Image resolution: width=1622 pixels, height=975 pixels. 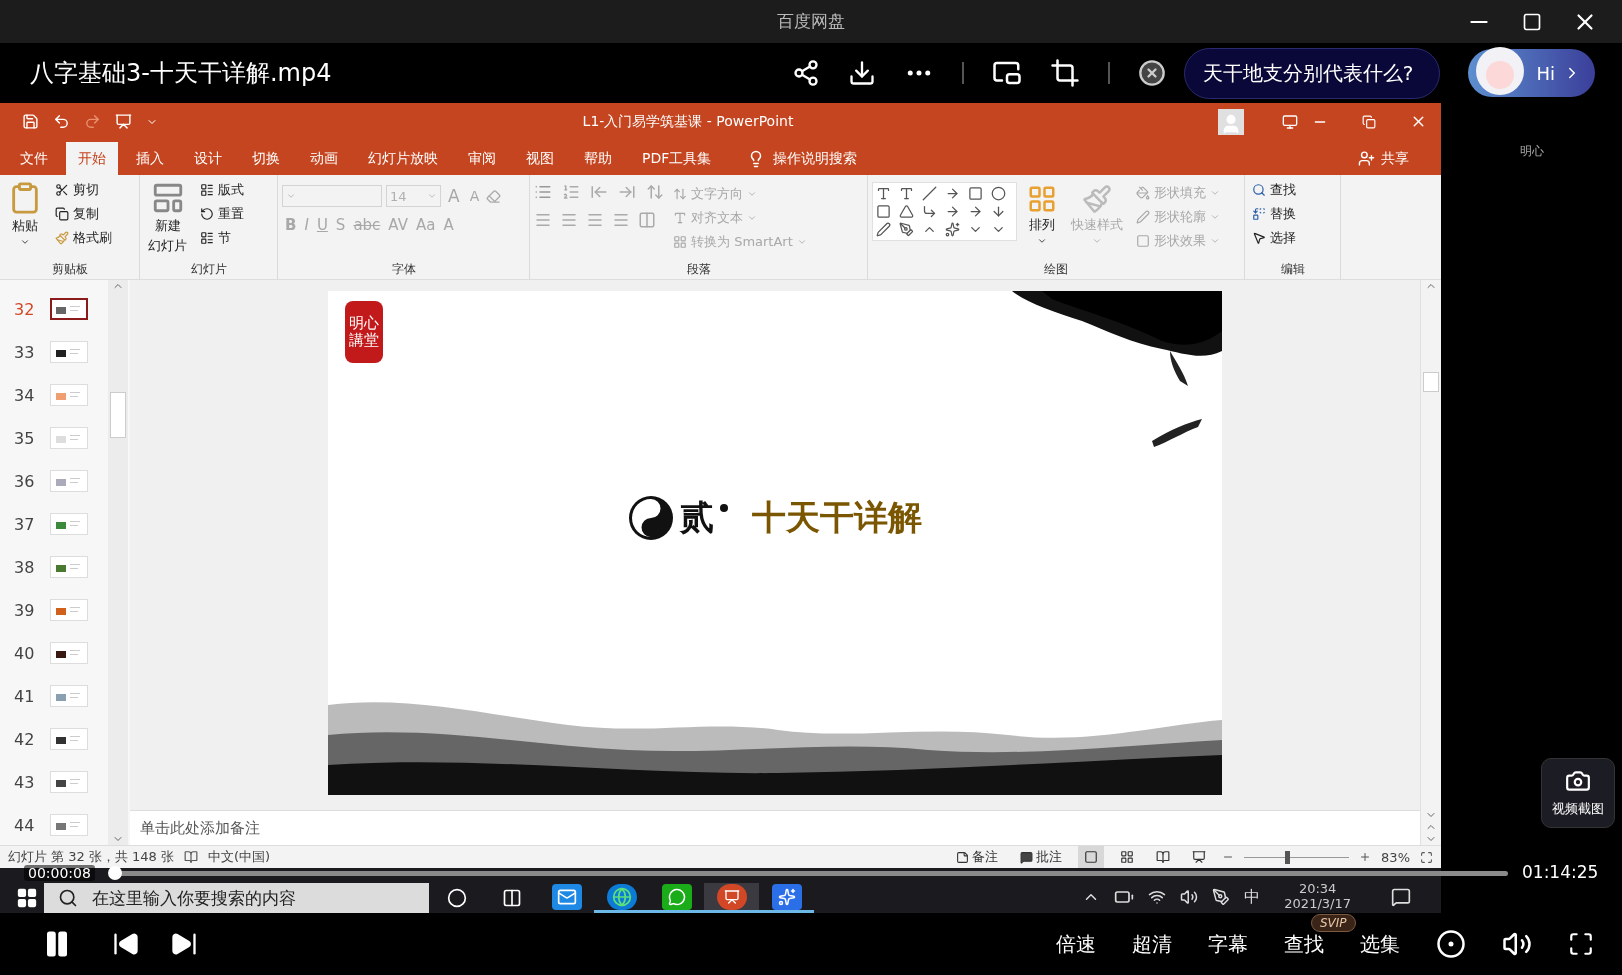 What do you see at coordinates (1365, 857) in the screenshot?
I see `zoom-in-icon` at bounding box center [1365, 857].